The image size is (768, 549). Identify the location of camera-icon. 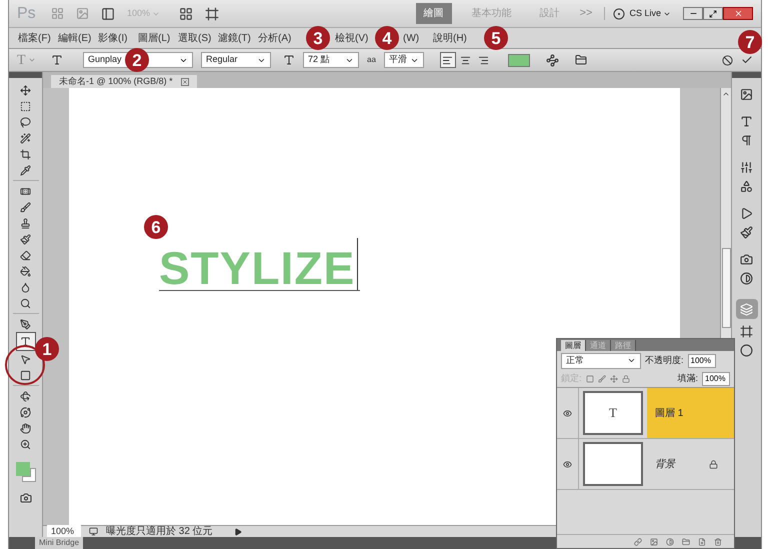
(746, 259).